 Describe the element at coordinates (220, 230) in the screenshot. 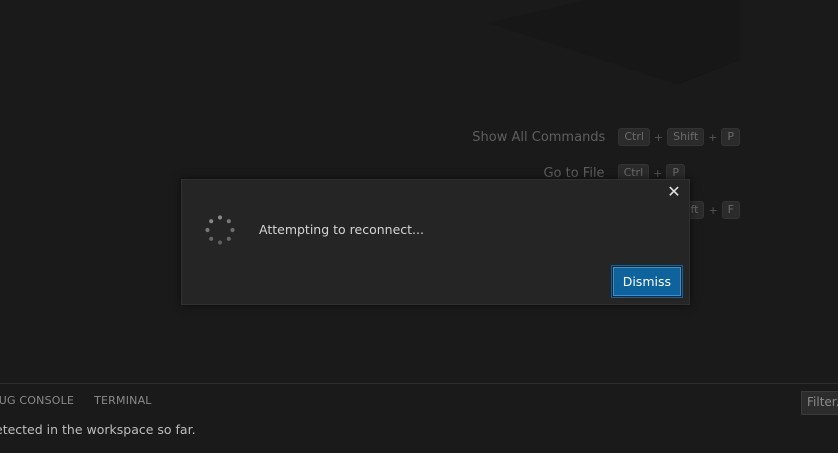

I see `loading-spinner-icon` at that location.